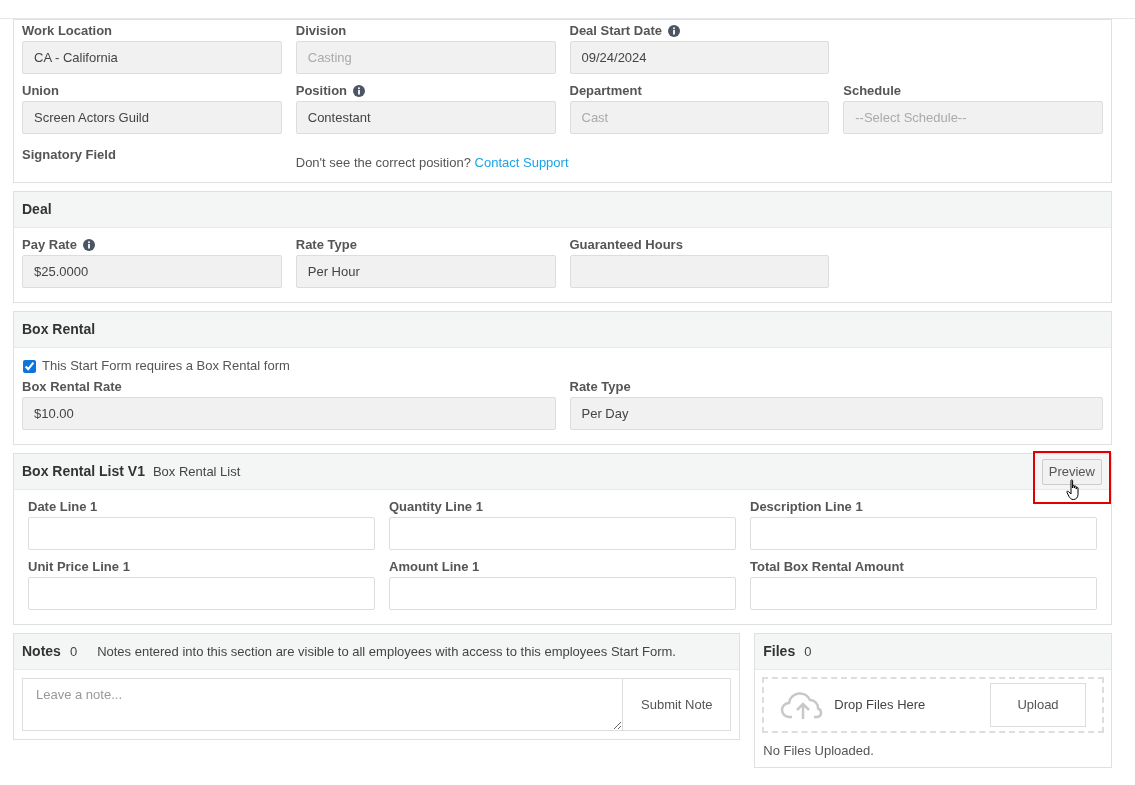 The width and height of the screenshot is (1135, 785). What do you see at coordinates (806, 507) in the screenshot?
I see `field-label: Description Line 1` at bounding box center [806, 507].